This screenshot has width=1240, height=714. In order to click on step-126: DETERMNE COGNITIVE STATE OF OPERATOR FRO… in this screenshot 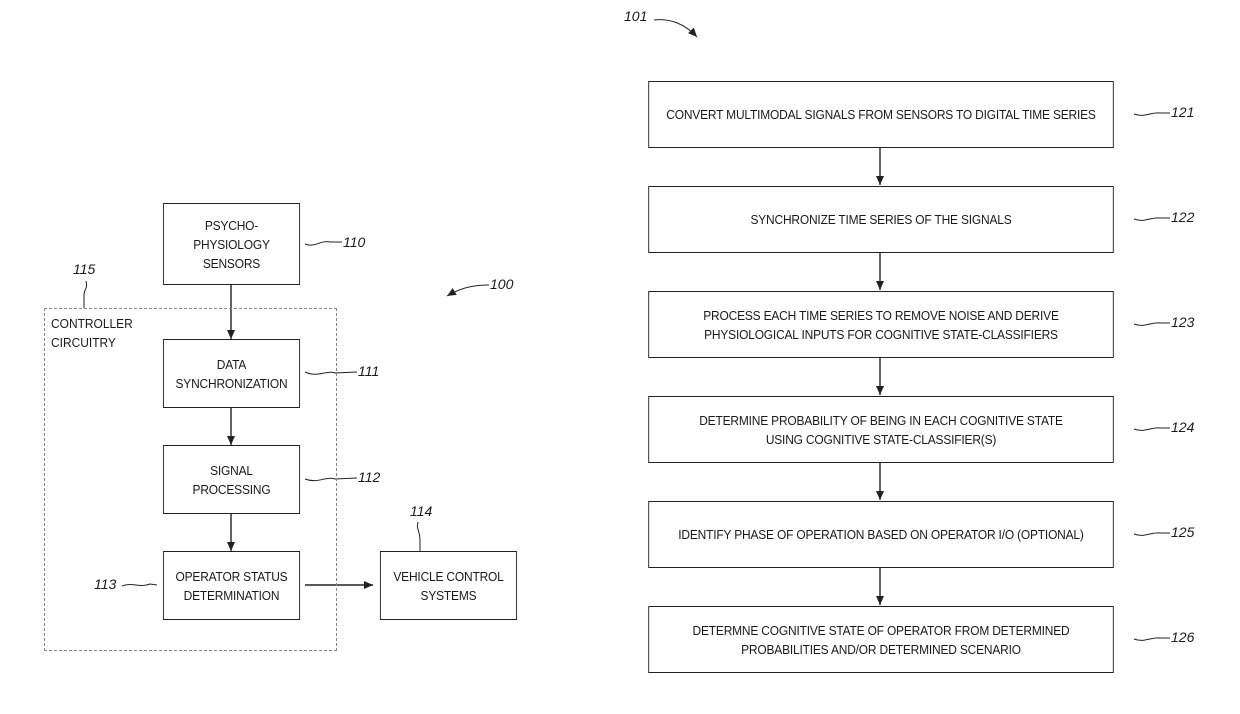, I will do `click(881, 639)`.